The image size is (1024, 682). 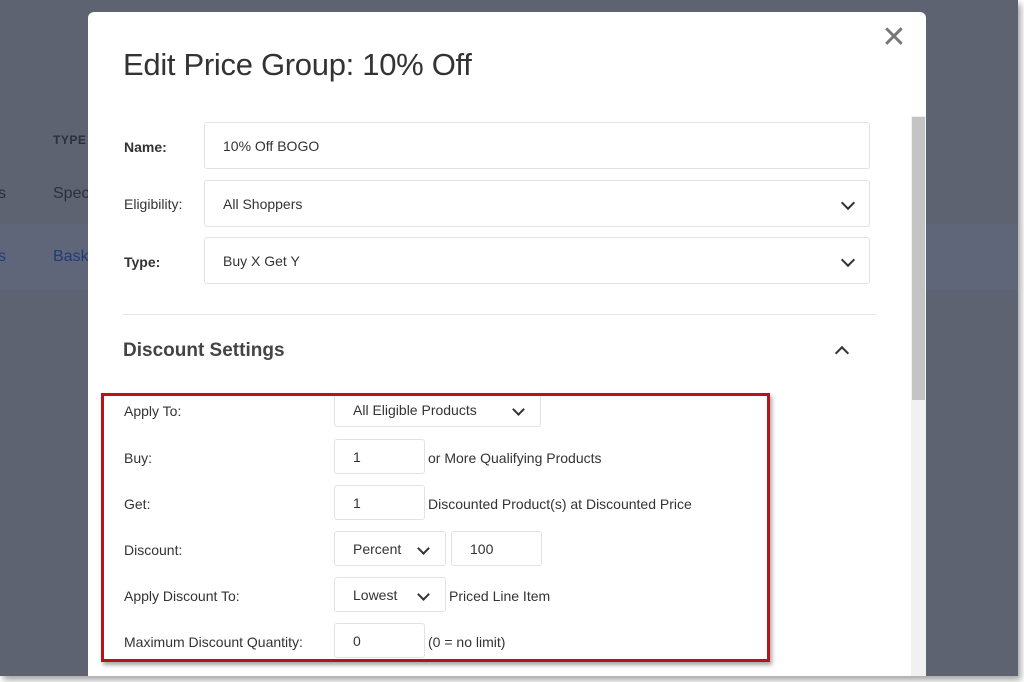 I want to click on close-icon: ✕, so click(x=894, y=38).